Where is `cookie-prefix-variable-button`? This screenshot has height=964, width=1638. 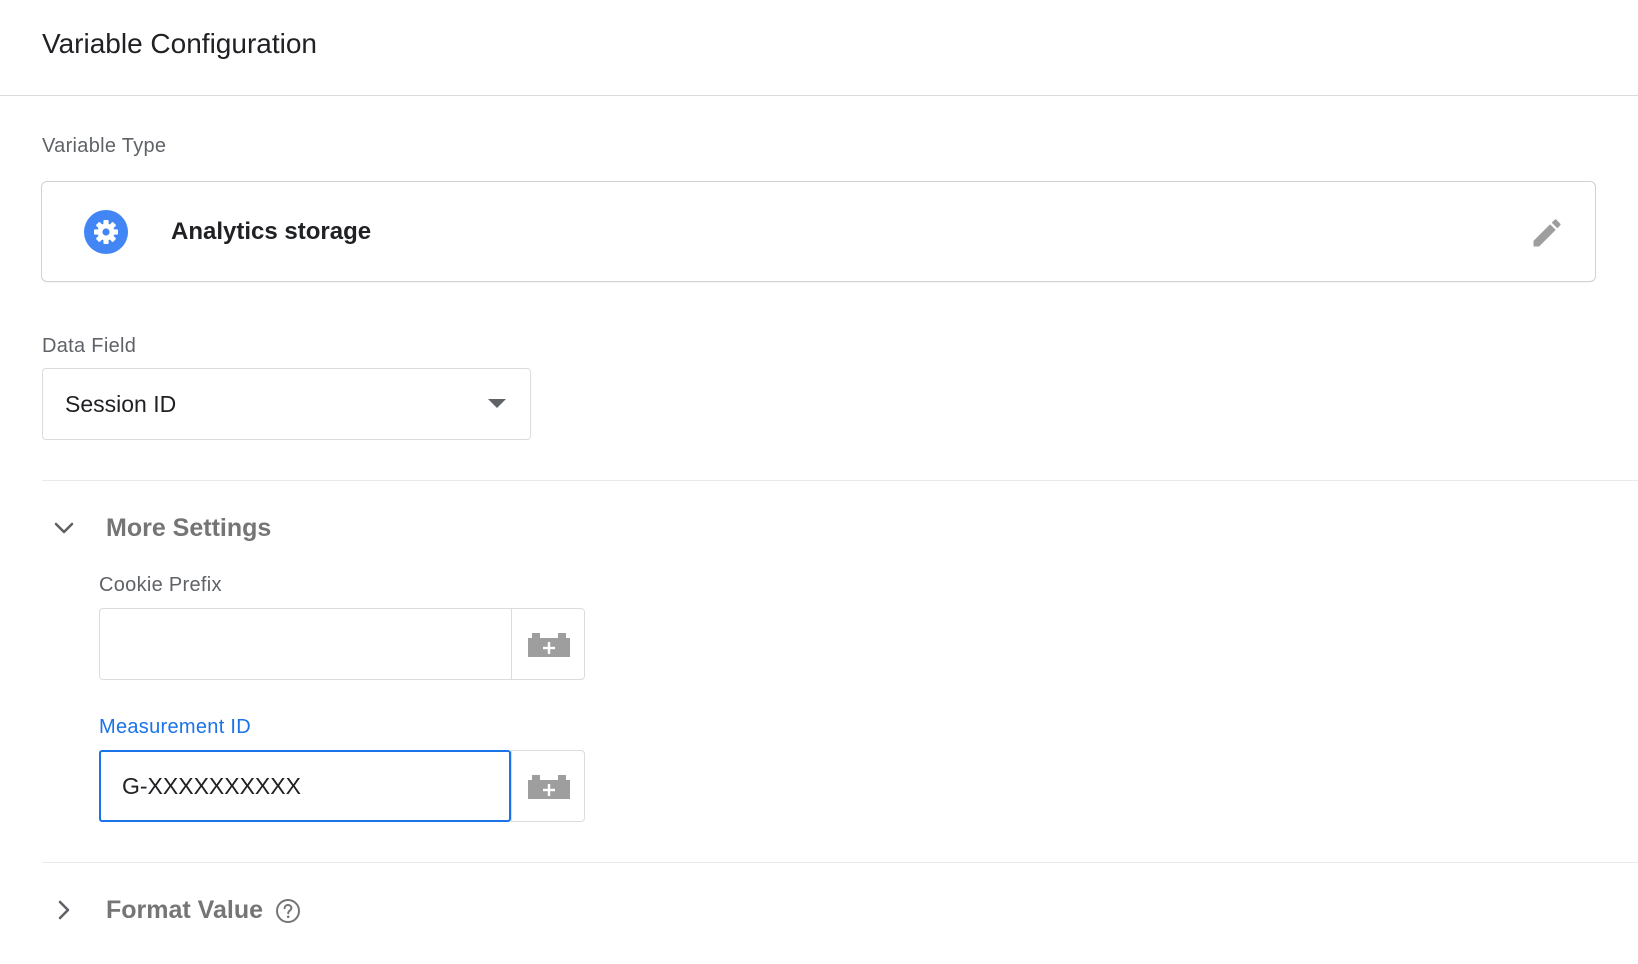
cookie-prefix-variable-button is located at coordinates (548, 644).